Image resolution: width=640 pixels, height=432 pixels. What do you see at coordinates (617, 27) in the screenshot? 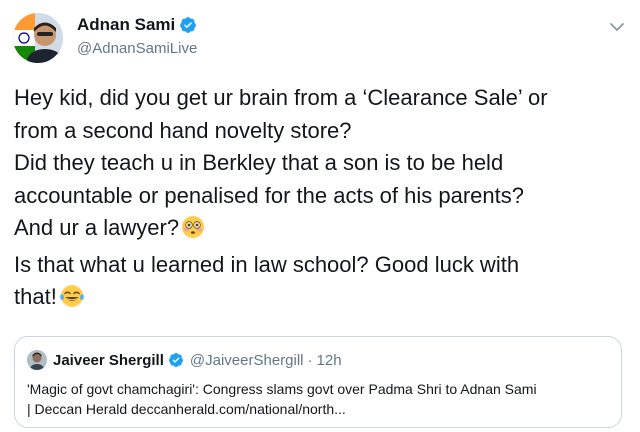
I see `chevron-down-icon` at bounding box center [617, 27].